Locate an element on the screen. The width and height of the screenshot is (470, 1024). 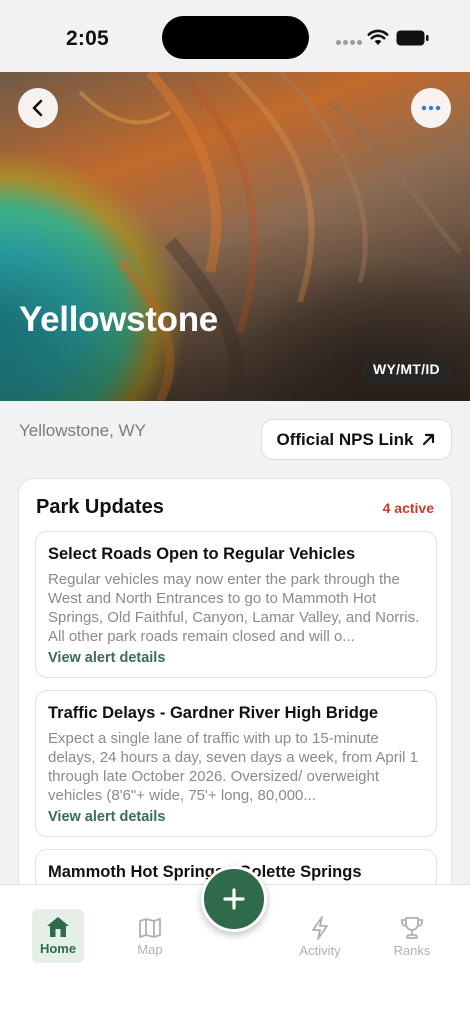
plus-icon is located at coordinates (234, 899).